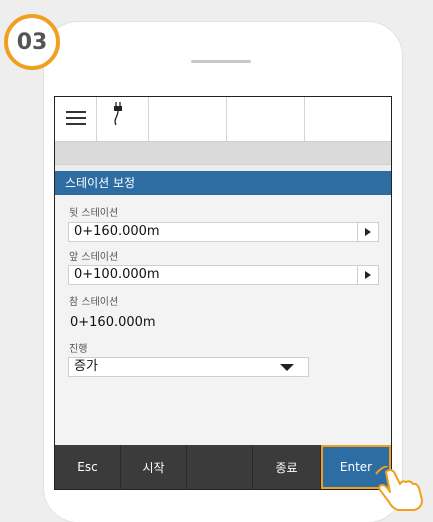 This screenshot has width=433, height=522. I want to click on front-station-field: 0+100.000m, so click(223, 275).